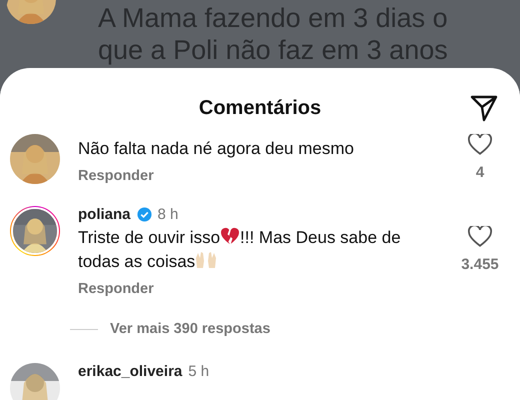 This screenshot has height=400, width=520. I want to click on share-button, so click(484, 108).